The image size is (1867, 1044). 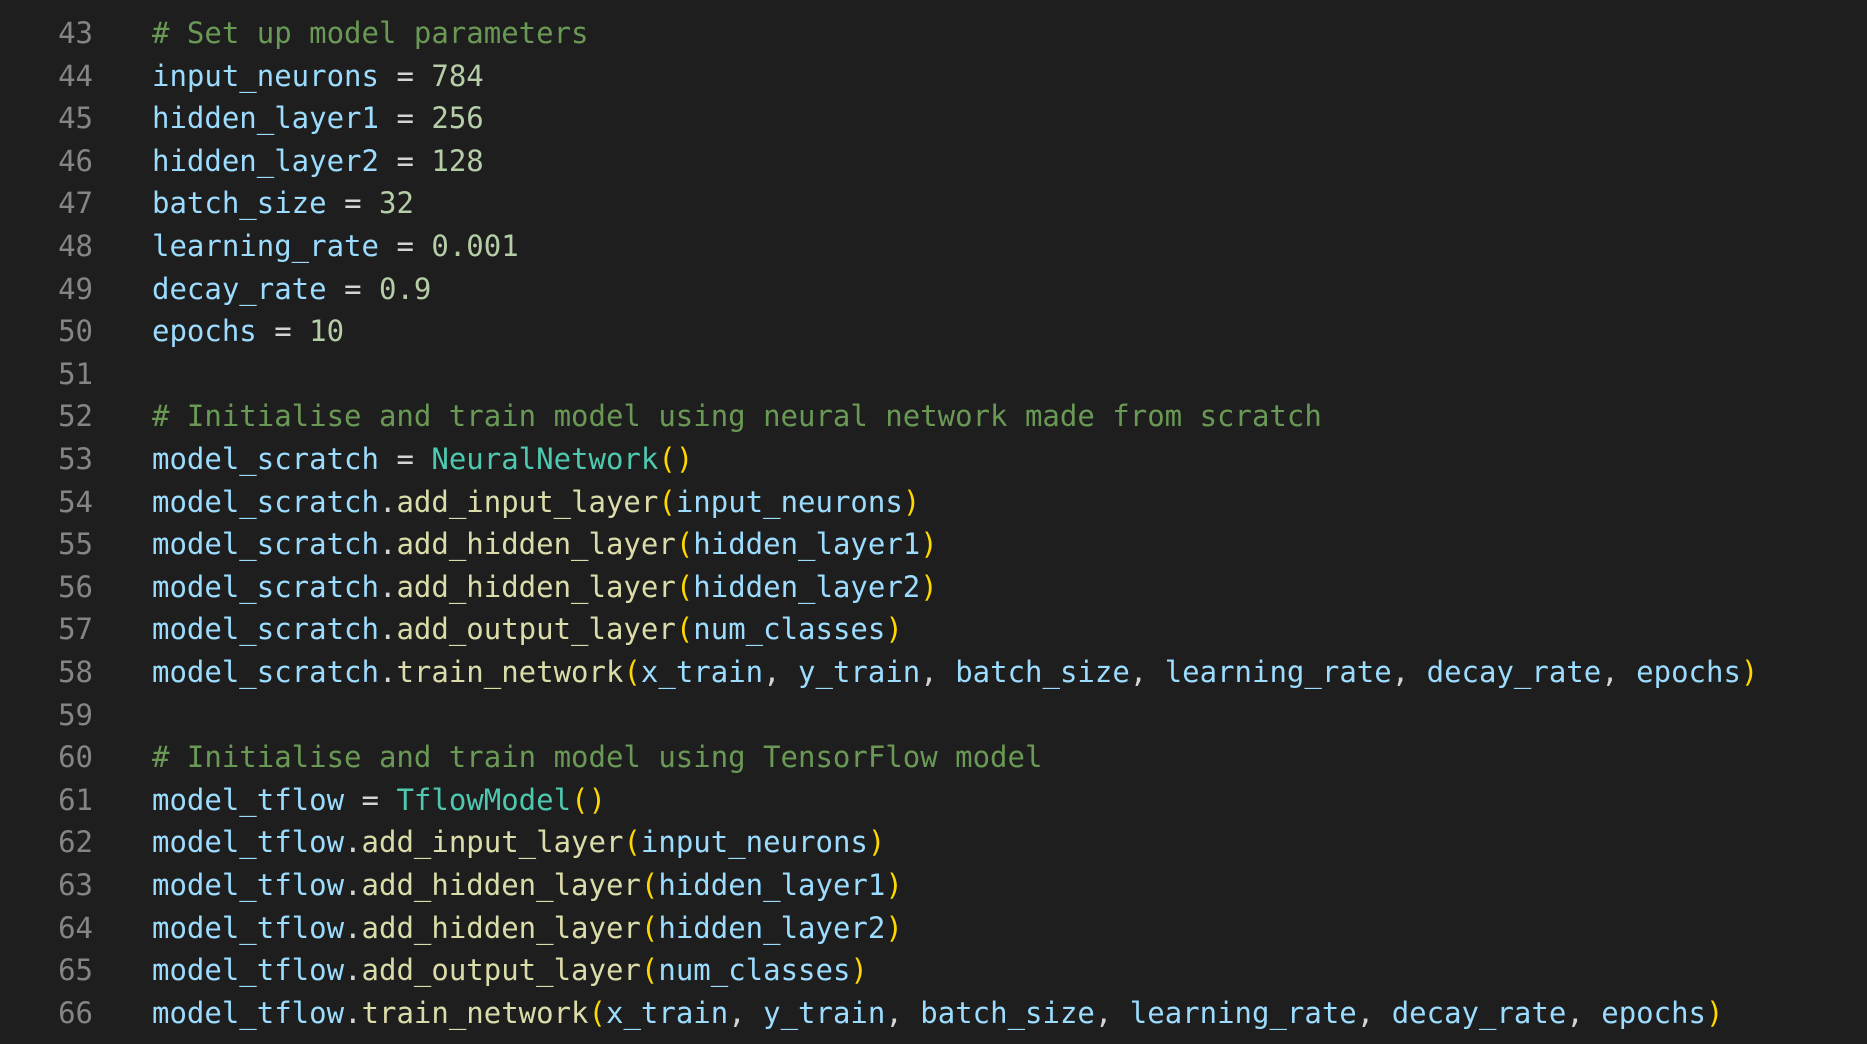 I want to click on code-token-func: add_output_layer, so click(x=536, y=629).